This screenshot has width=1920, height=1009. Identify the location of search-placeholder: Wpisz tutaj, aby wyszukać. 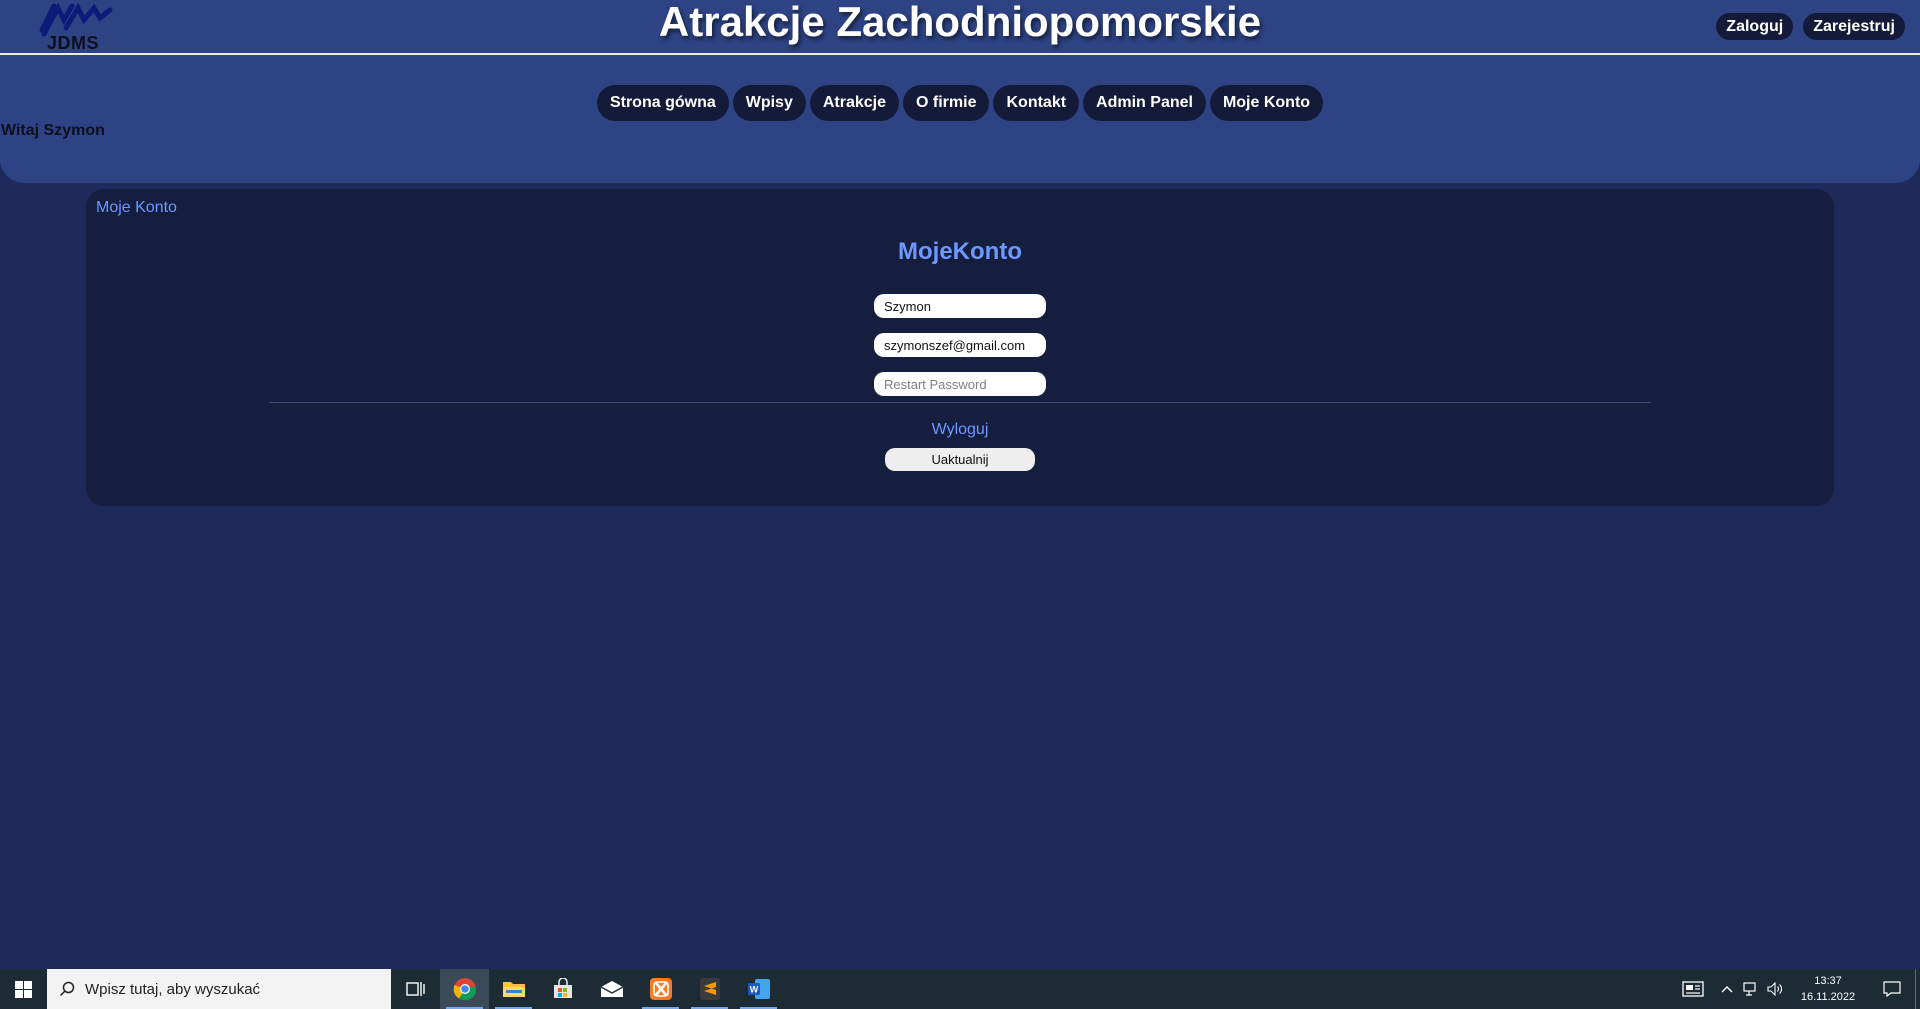
(173, 989).